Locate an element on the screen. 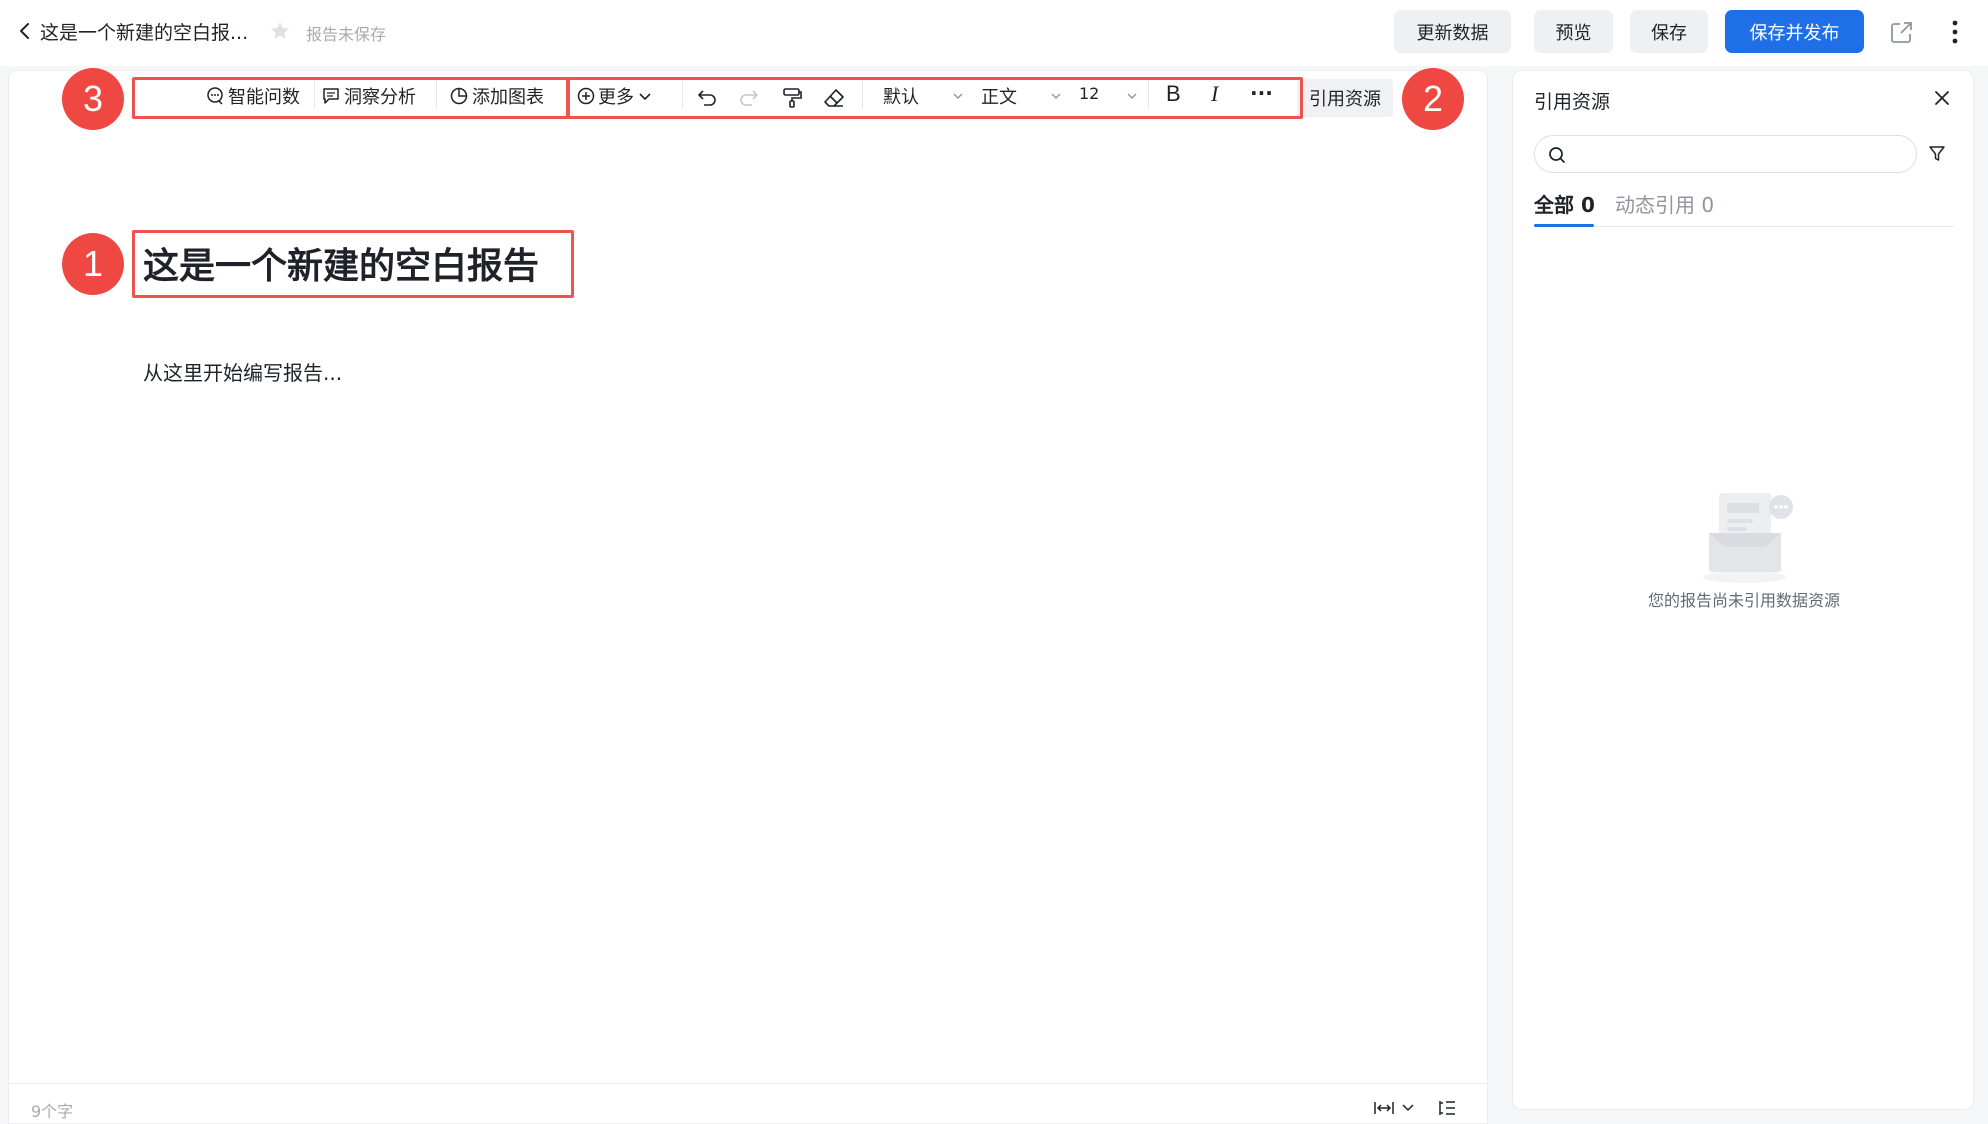 This screenshot has width=1988, height=1124. refresh-data-button: 更新数据 is located at coordinates (1452, 31).